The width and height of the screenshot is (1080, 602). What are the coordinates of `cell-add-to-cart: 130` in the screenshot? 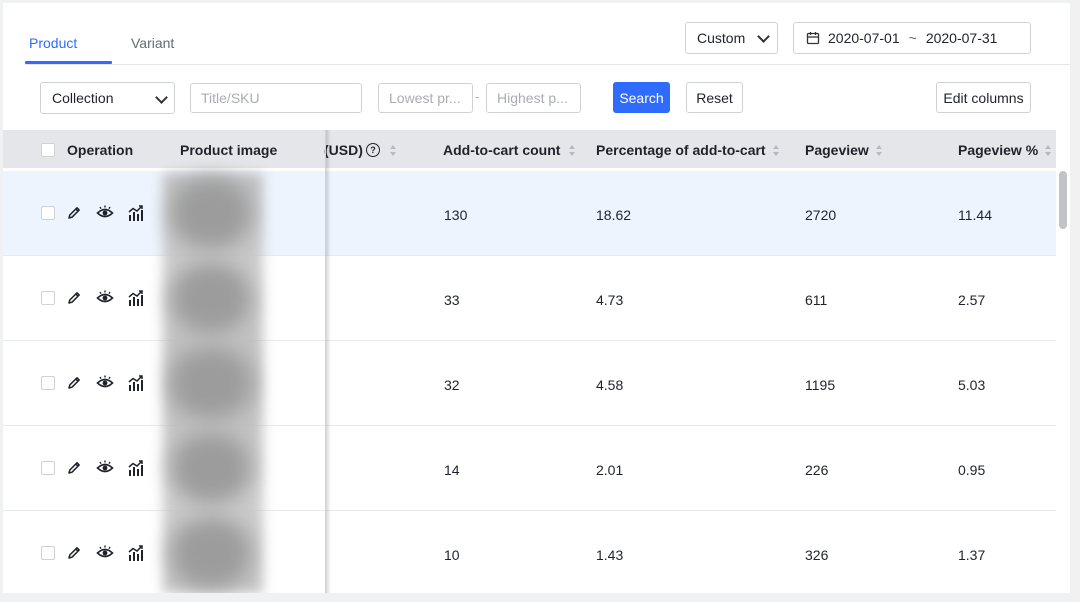 It's located at (456, 215).